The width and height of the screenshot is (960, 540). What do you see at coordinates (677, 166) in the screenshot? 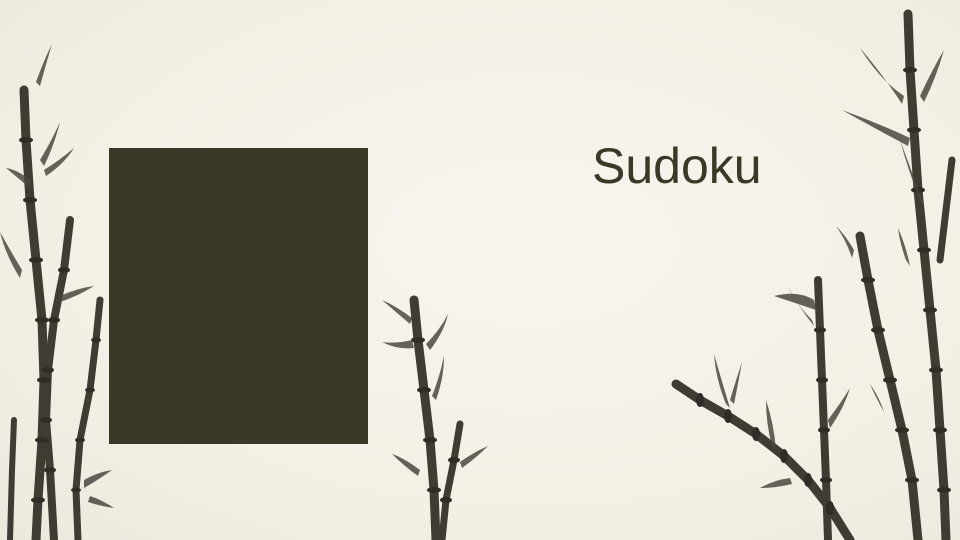
I see `slide-title: Sudoku` at bounding box center [677, 166].